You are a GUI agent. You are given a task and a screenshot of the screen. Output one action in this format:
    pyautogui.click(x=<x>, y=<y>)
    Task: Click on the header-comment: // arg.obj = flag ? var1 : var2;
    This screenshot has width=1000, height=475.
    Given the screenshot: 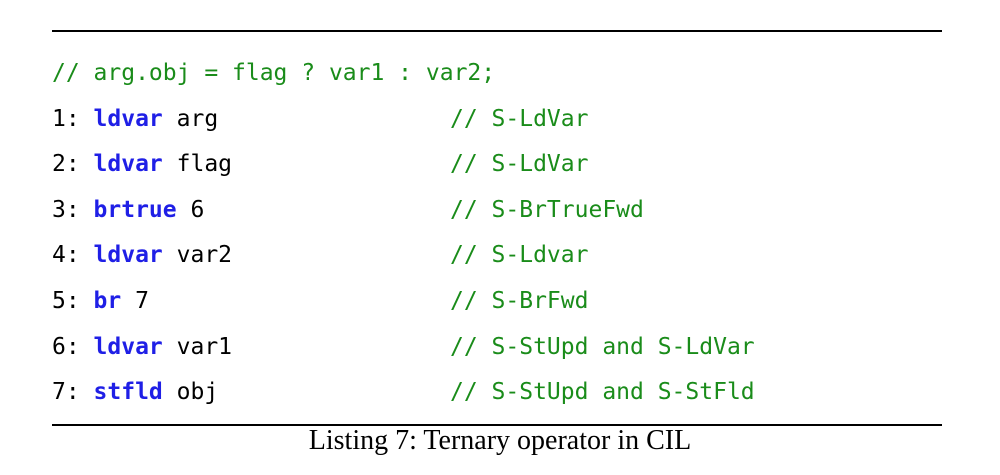 What is the action you would take?
    pyautogui.click(x=274, y=73)
    